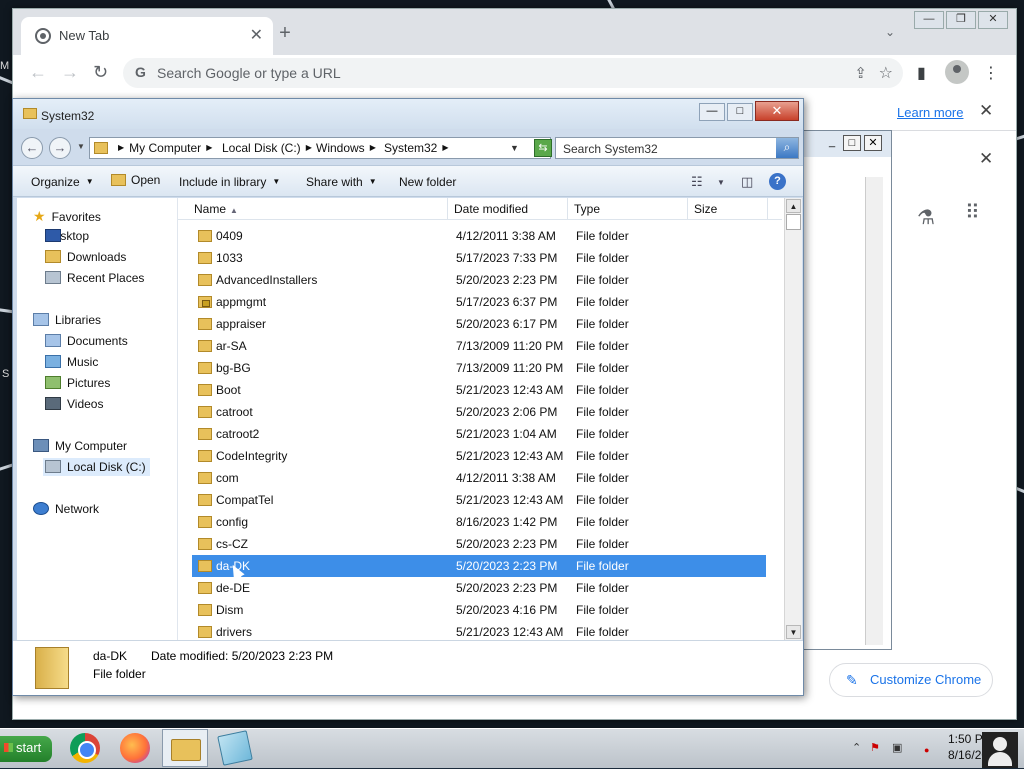 The image size is (1024, 769). Describe the element at coordinates (479, 346) in the screenshot. I see `table-row: ar-SA 7/13/2009 11:20 PM File folder` at that location.